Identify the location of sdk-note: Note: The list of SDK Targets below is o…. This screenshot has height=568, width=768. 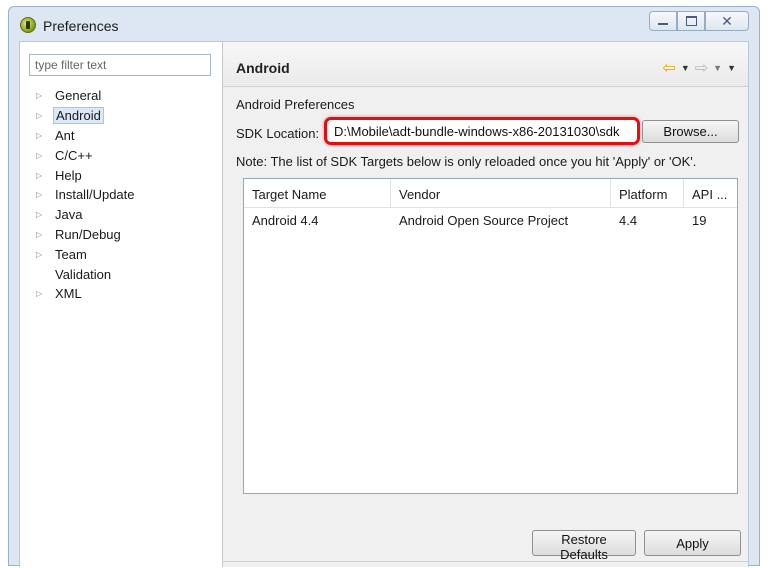
(466, 161).